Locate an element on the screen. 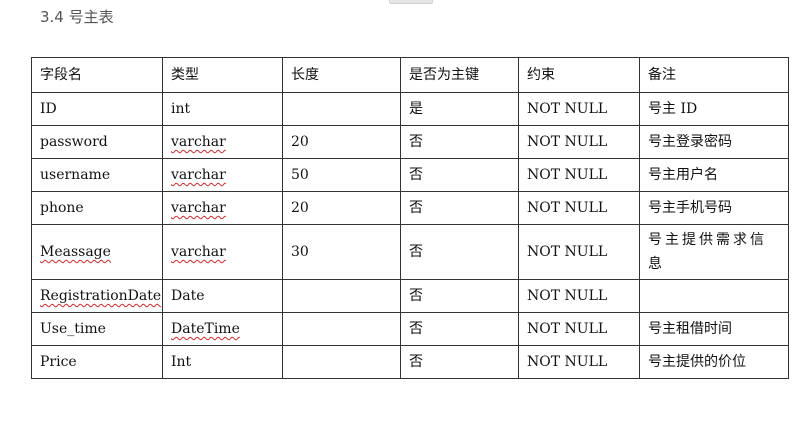 The width and height of the screenshot is (802, 430). header-constraint: 约束 is located at coordinates (579, 75).